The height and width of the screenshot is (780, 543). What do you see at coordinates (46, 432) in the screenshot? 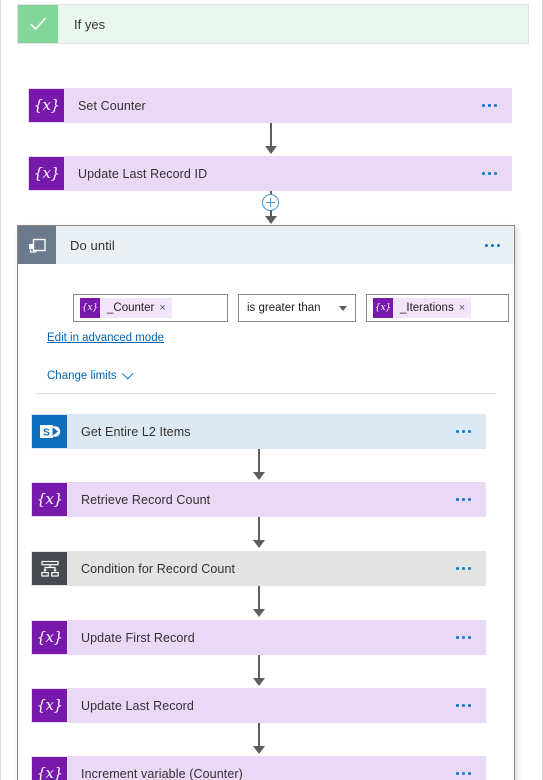
I see `svg-text: S` at bounding box center [46, 432].